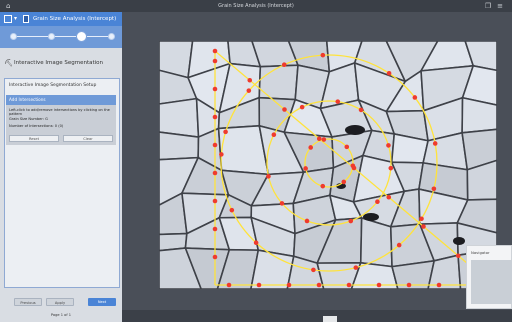 This screenshot has height=322, width=512. I want to click on window-restore-icon: ❐, so click(488, 6).